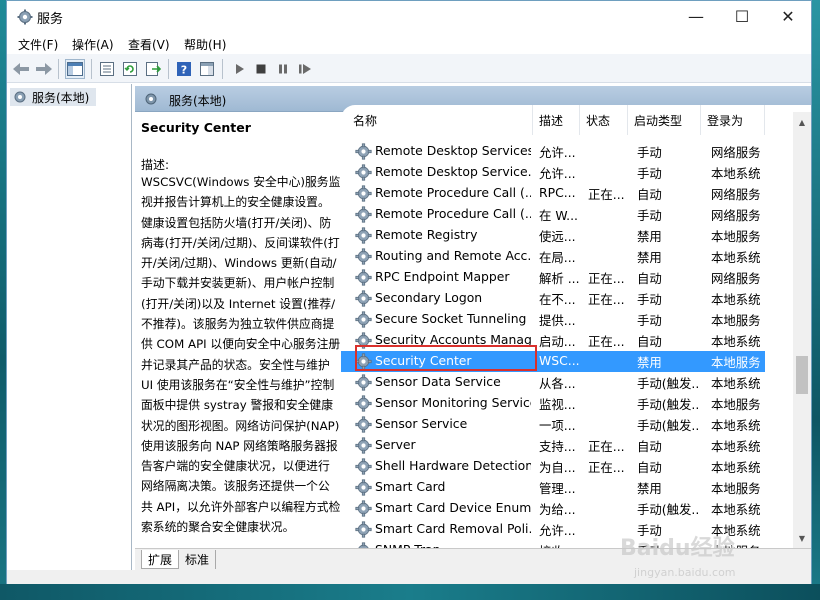 This screenshot has width=820, height=600. What do you see at coordinates (50, 19) in the screenshot?
I see `window-title: 服务` at bounding box center [50, 19].